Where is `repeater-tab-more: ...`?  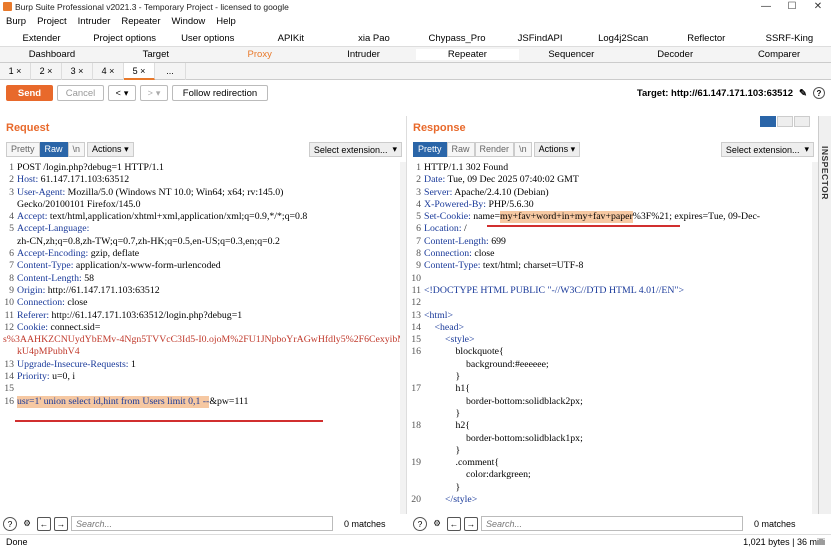
repeater-tab-more: ... is located at coordinates (170, 71).